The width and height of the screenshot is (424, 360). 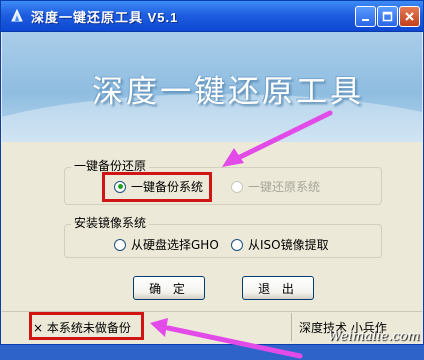 I want to click on confirm-button: 确 定, so click(x=169, y=288).